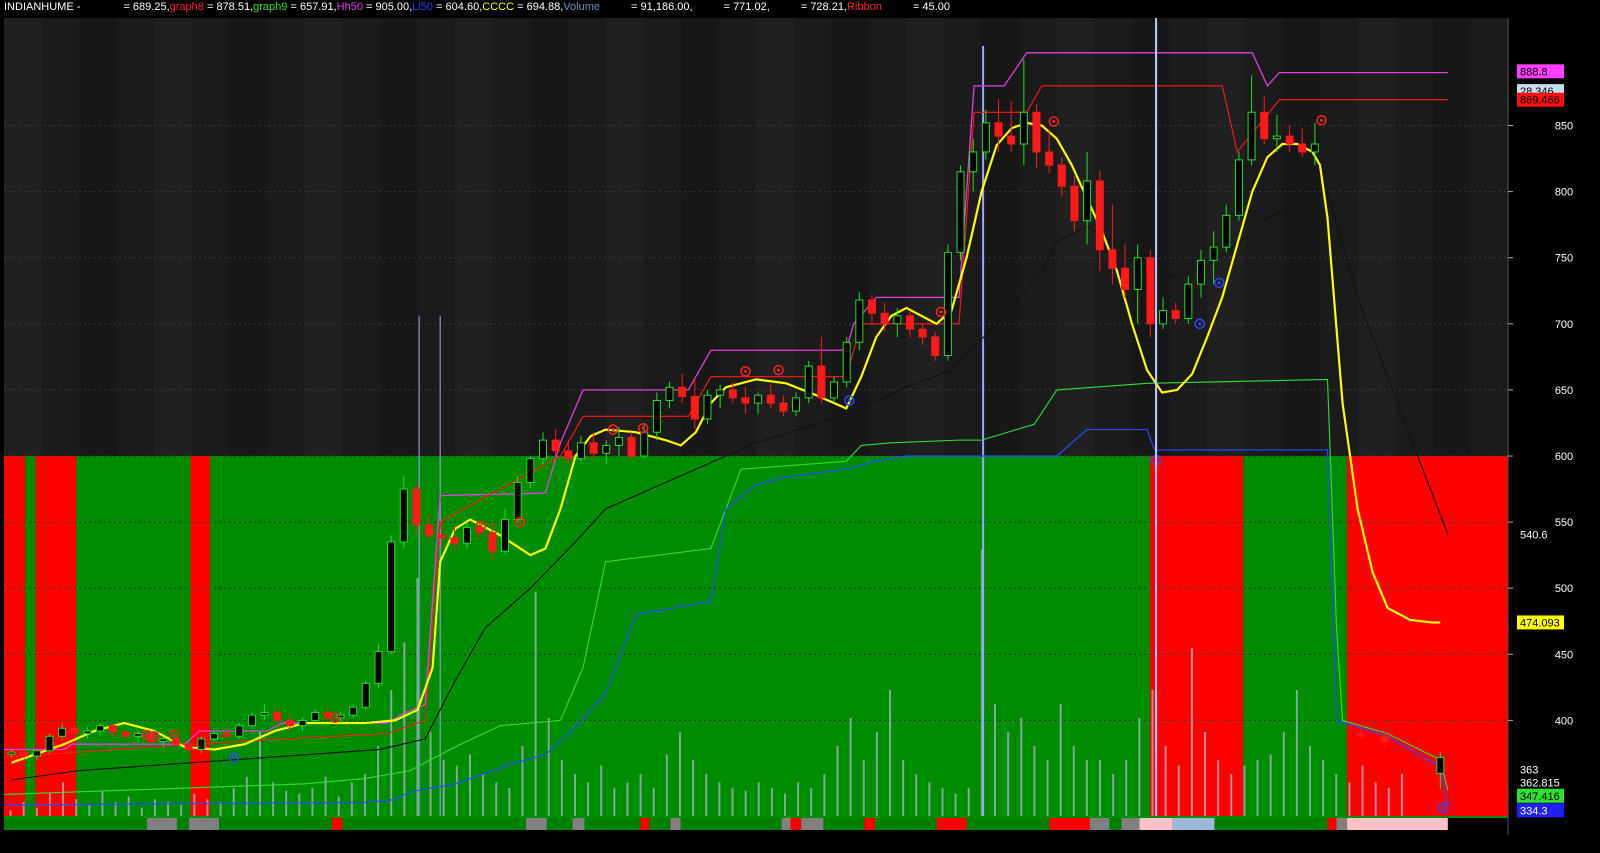  What do you see at coordinates (1564, 721) in the screenshot?
I see `tick-label: 400` at bounding box center [1564, 721].